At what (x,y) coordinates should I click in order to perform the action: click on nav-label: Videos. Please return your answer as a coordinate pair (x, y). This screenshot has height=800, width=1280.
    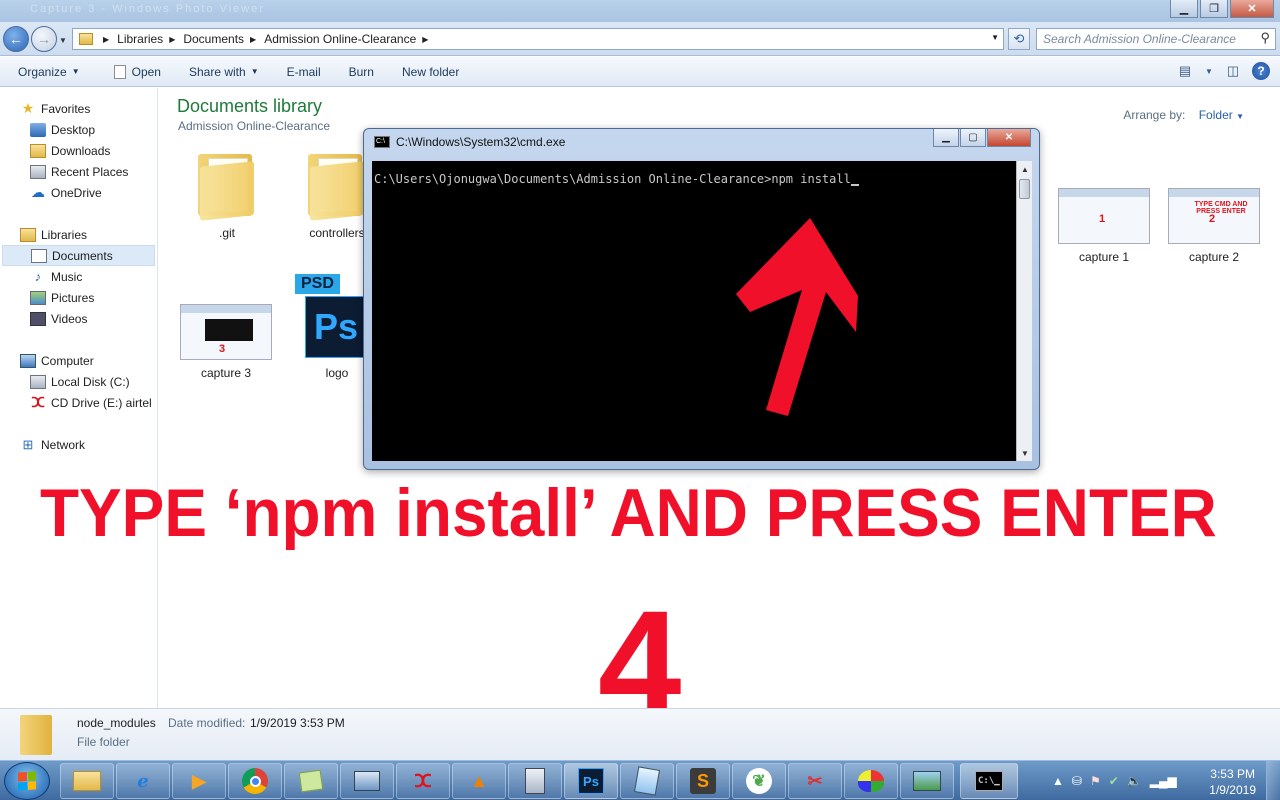
    Looking at the image, I should click on (69, 318).